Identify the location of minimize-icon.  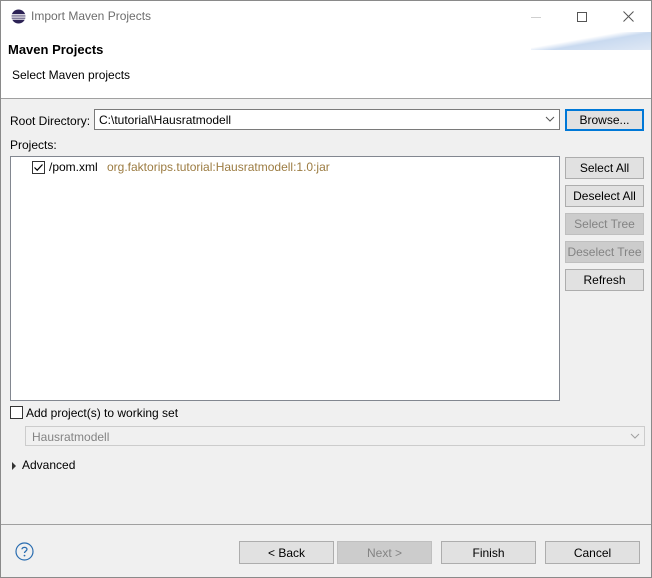
(536, 17).